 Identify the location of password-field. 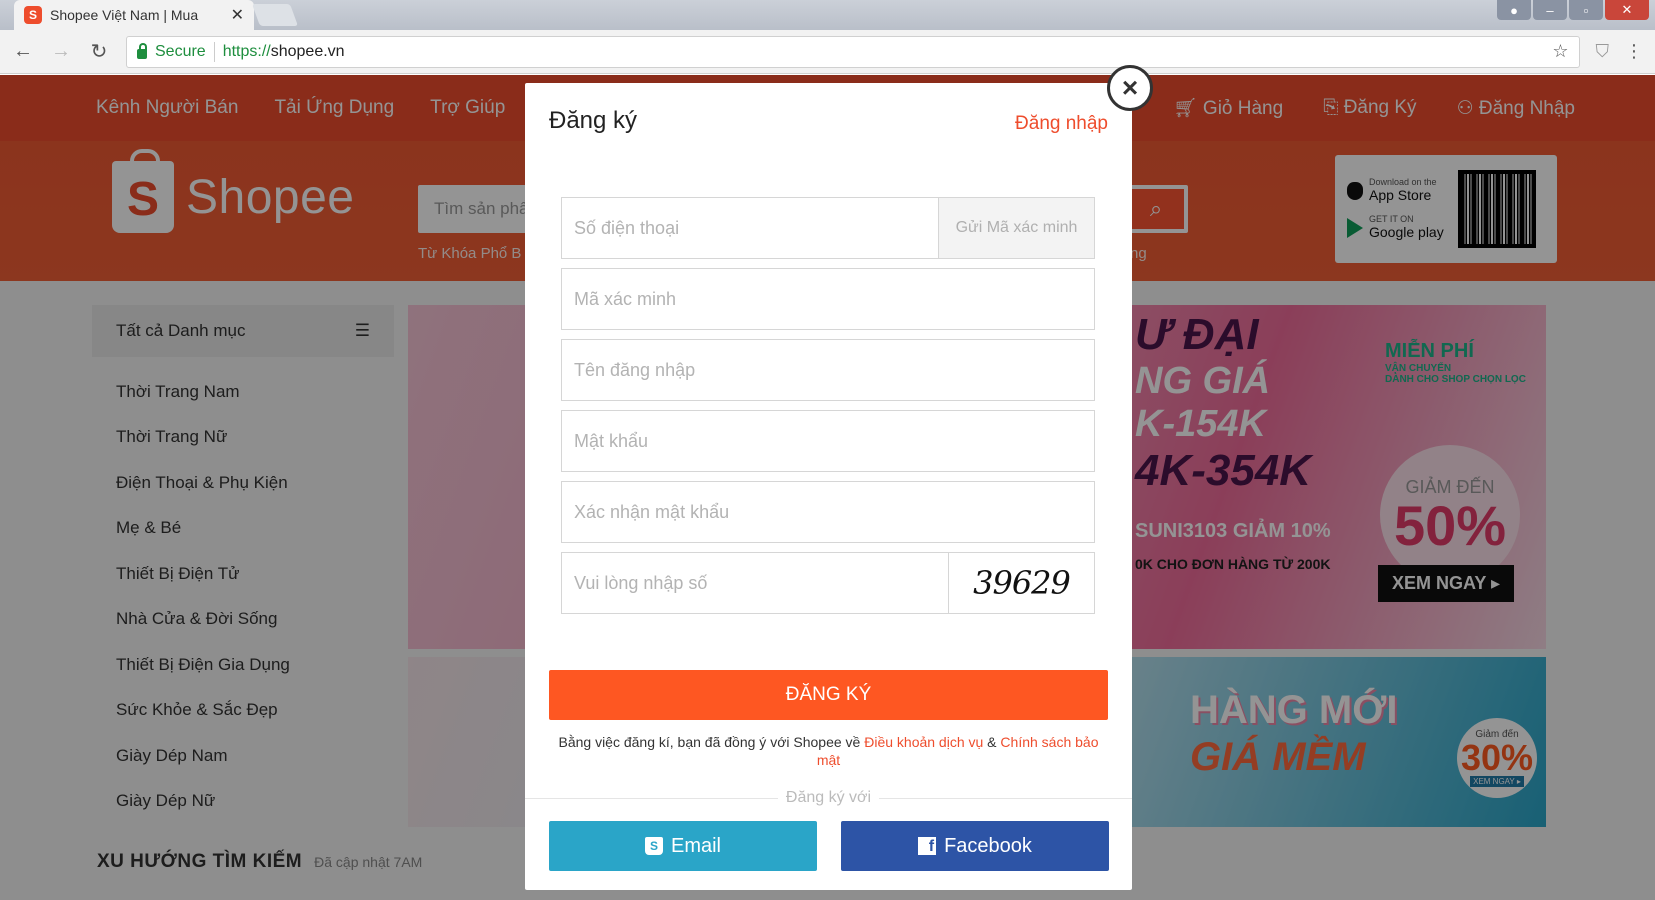
(828, 441).